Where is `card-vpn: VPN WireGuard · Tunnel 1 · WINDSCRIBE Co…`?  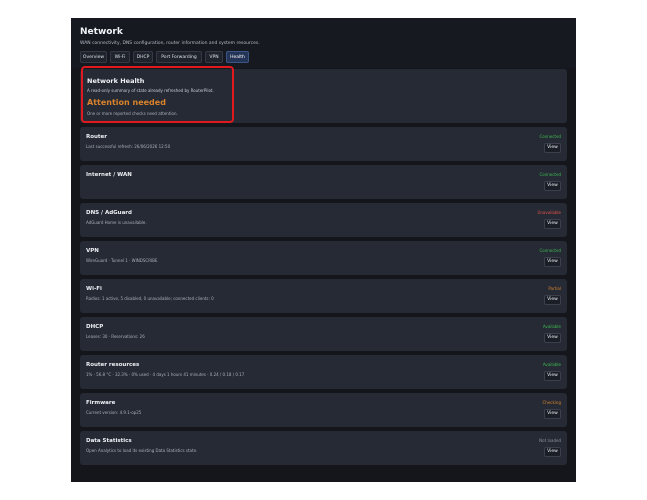 card-vpn: VPN WireGuard · Tunnel 1 · WINDSCRIBE Co… is located at coordinates (323, 258).